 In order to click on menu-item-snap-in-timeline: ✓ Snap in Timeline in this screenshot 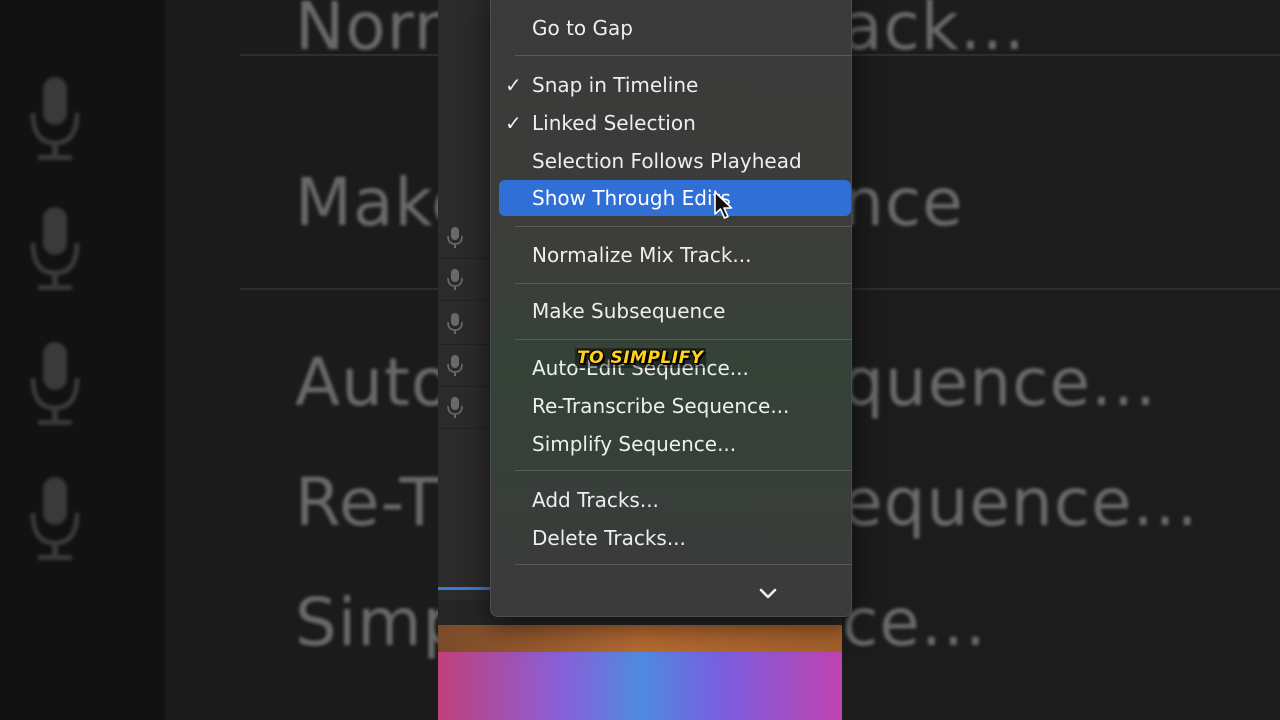, I will do `click(675, 85)`.